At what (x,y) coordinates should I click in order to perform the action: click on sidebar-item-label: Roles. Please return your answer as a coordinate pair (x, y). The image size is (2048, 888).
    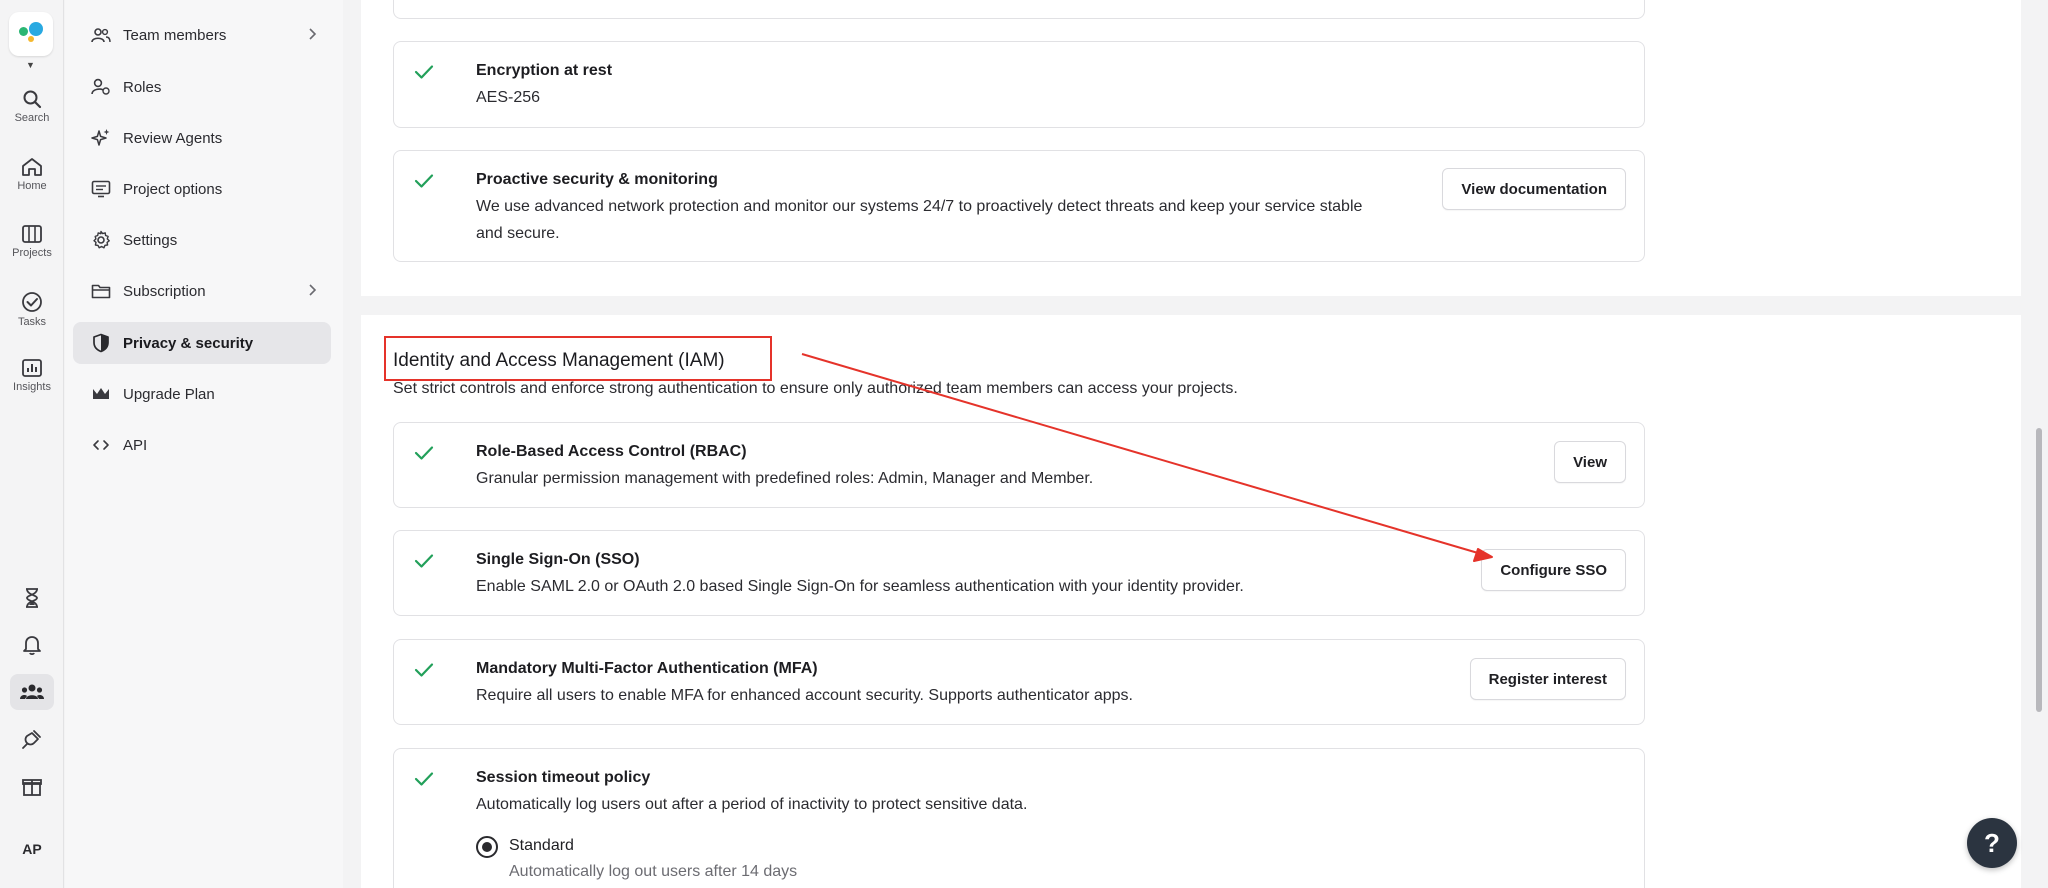
    Looking at the image, I should click on (142, 87).